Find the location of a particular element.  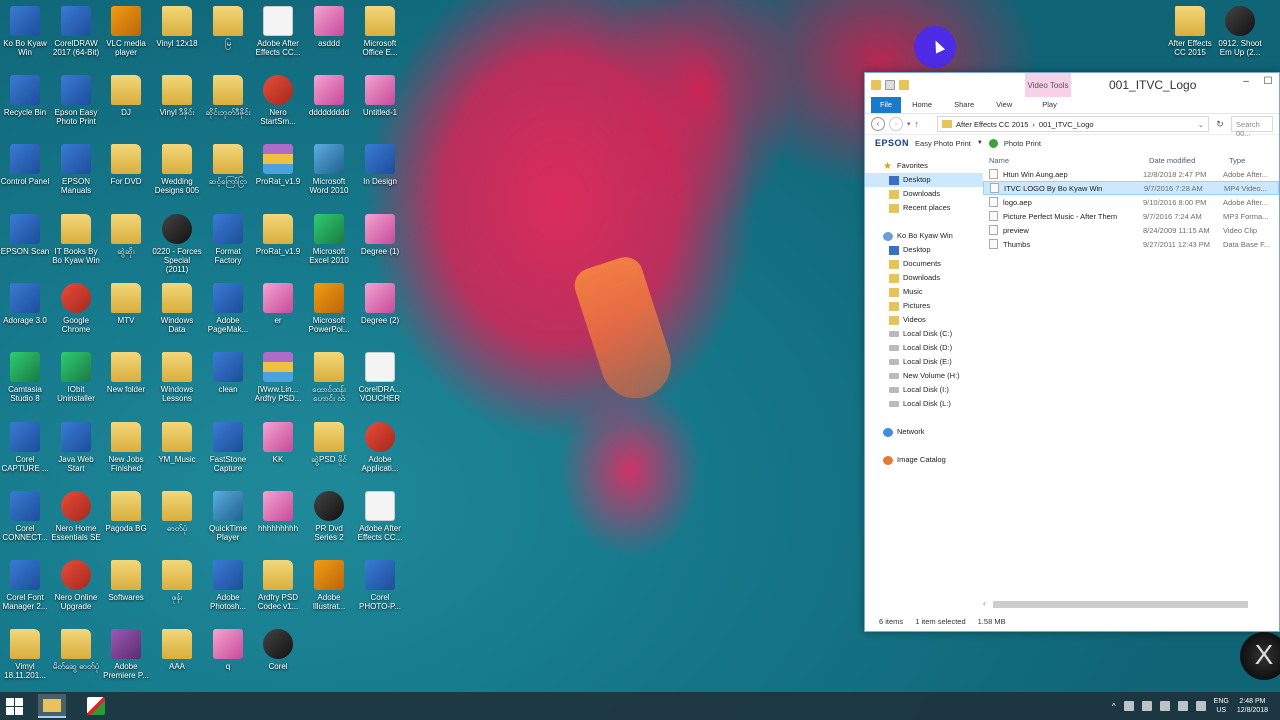

tab-share: Share is located at coordinates (964, 105).